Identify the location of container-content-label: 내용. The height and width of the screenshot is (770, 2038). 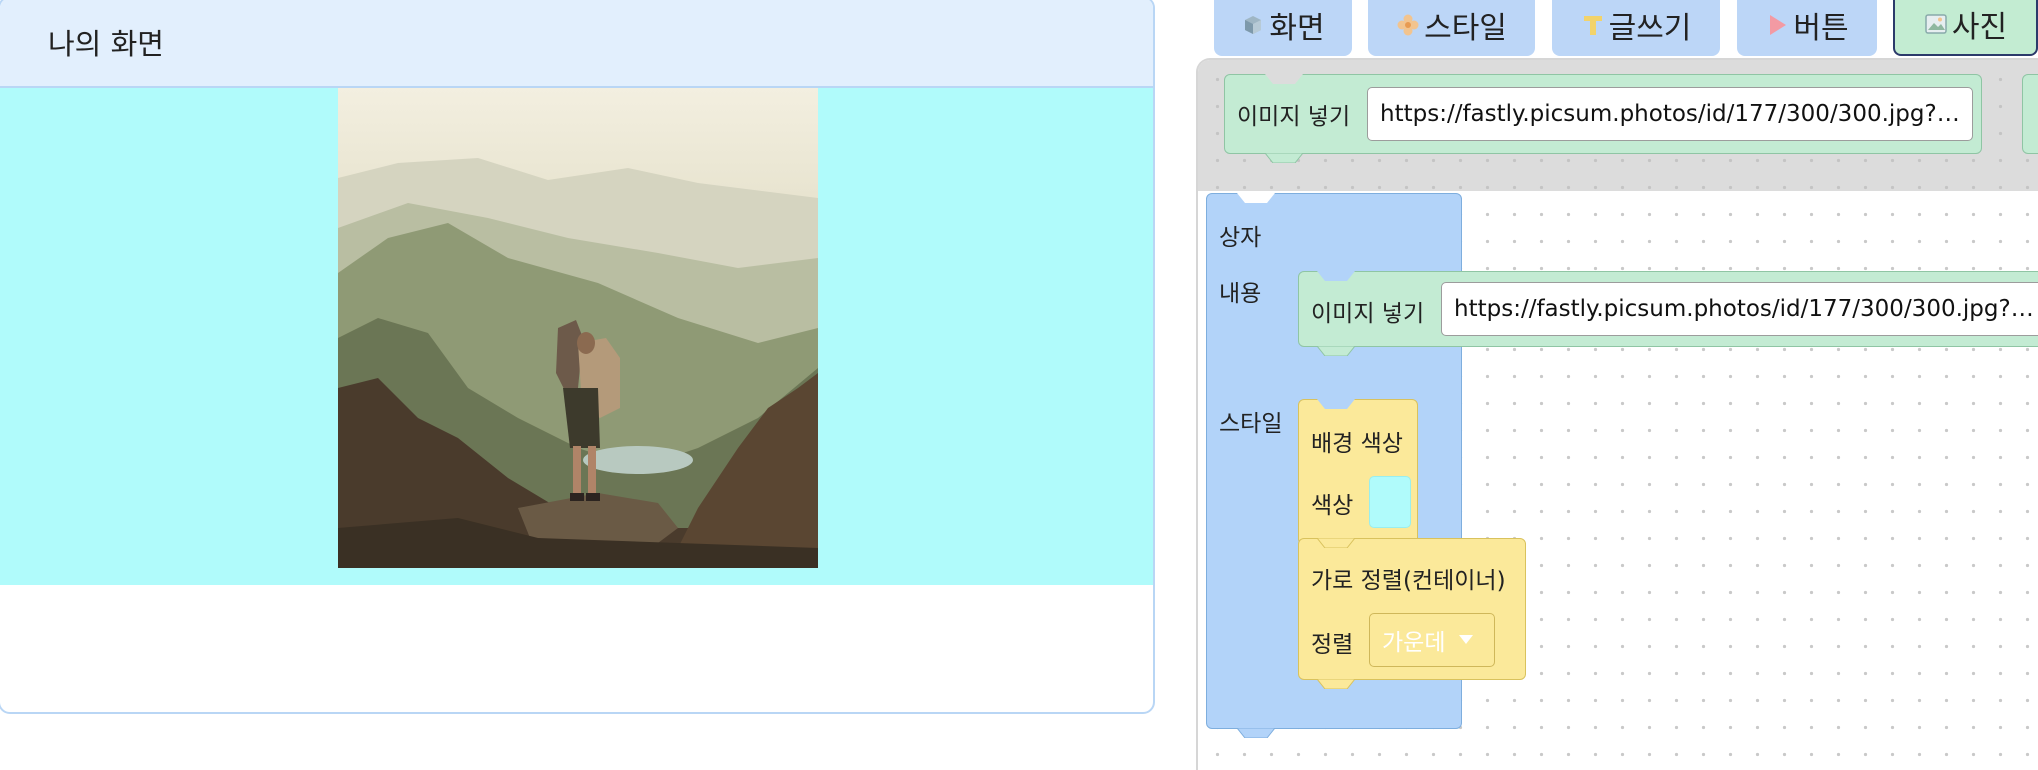
(1240, 294).